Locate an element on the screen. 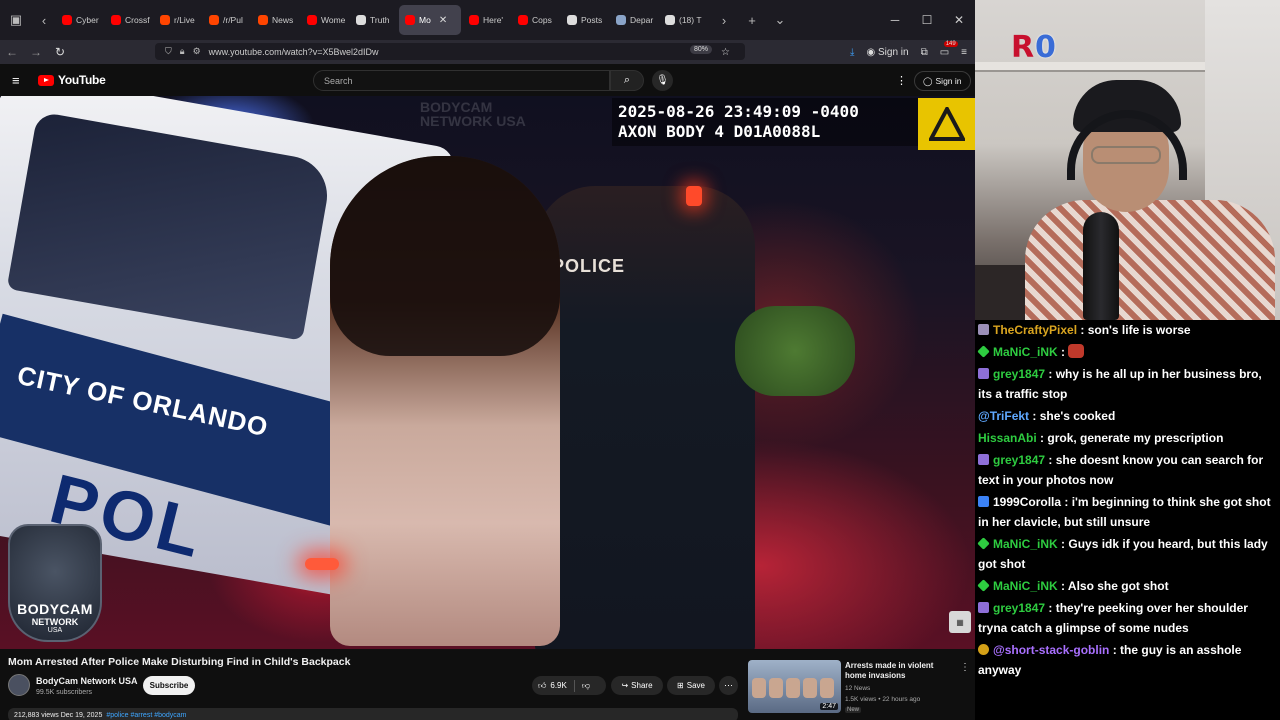  recommended-thumbnail: 2:47 is located at coordinates (794, 686).